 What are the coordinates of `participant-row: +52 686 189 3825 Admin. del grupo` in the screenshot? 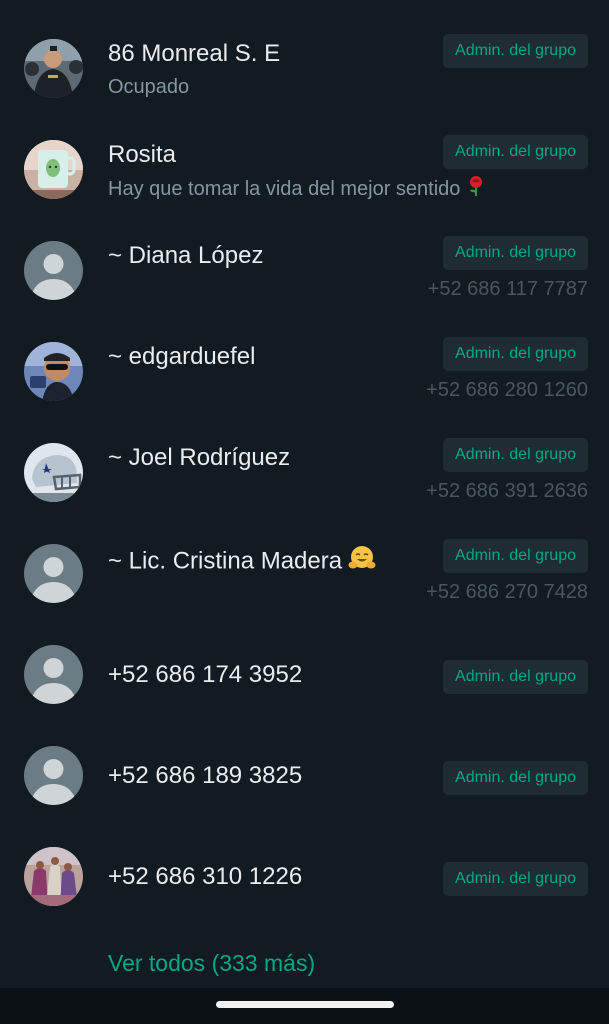 It's located at (304, 774).